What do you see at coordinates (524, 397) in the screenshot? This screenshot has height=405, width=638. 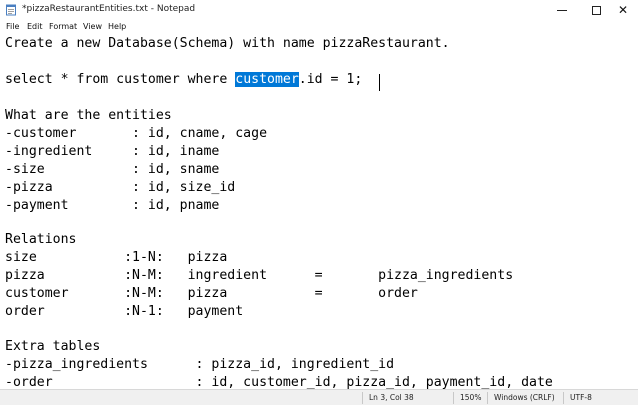 I see `status-line-ending: Windows (CRLF)` at bounding box center [524, 397].